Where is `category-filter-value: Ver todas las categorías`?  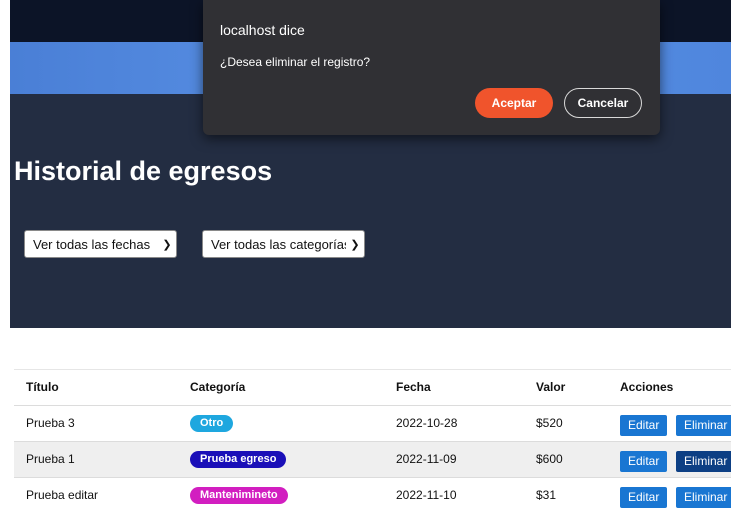
category-filter-value: Ver todas las categorías is located at coordinates (278, 244).